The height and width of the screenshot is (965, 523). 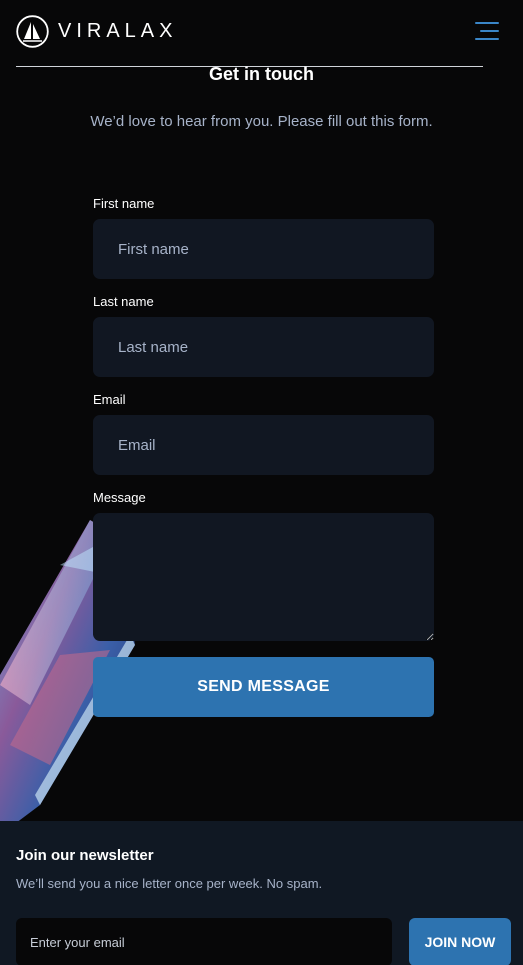 I want to click on newsletter-title: Join our newsletter, so click(x=85, y=855).